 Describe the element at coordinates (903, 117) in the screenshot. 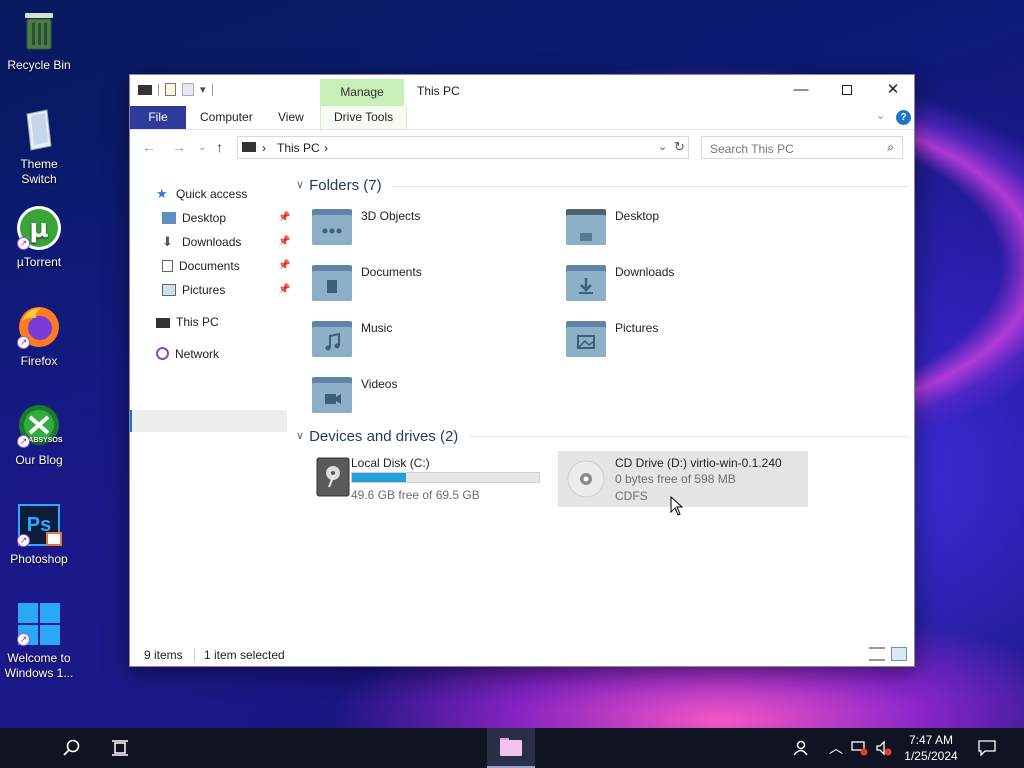

I see `help-icon: ?` at that location.